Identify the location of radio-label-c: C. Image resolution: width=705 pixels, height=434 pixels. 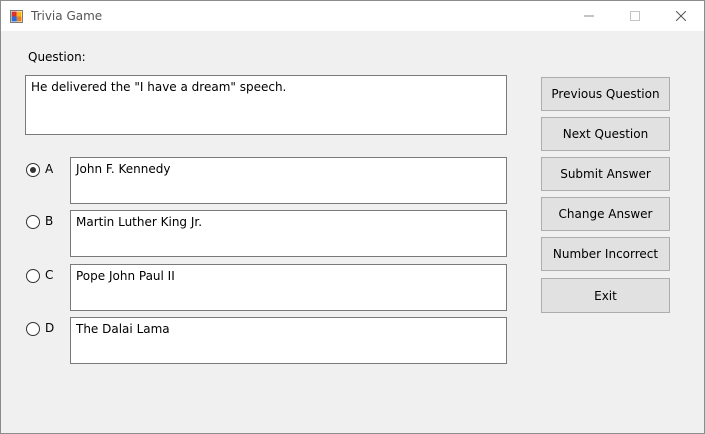
(49, 275).